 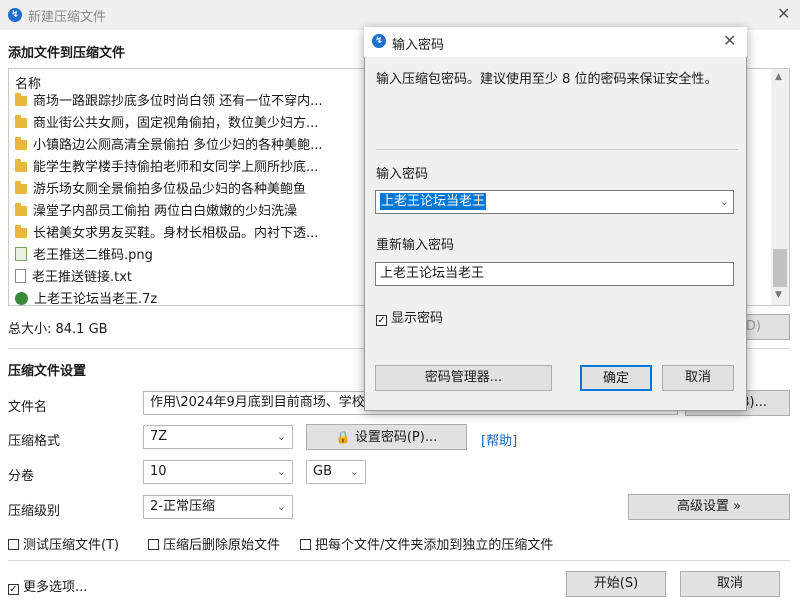 I want to click on filename-label: 文件名, so click(x=28, y=407).